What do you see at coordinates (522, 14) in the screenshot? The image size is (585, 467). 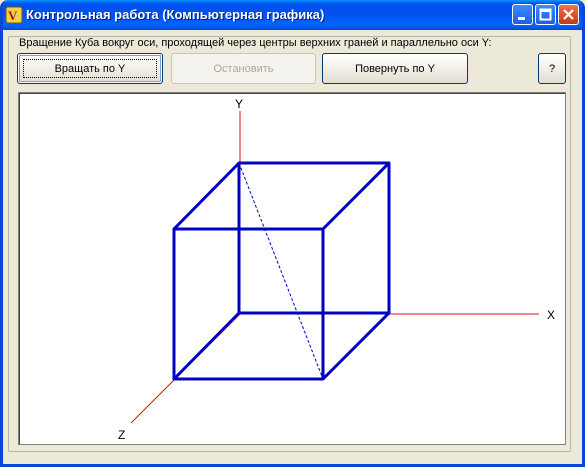 I see `minimize-button` at bounding box center [522, 14].